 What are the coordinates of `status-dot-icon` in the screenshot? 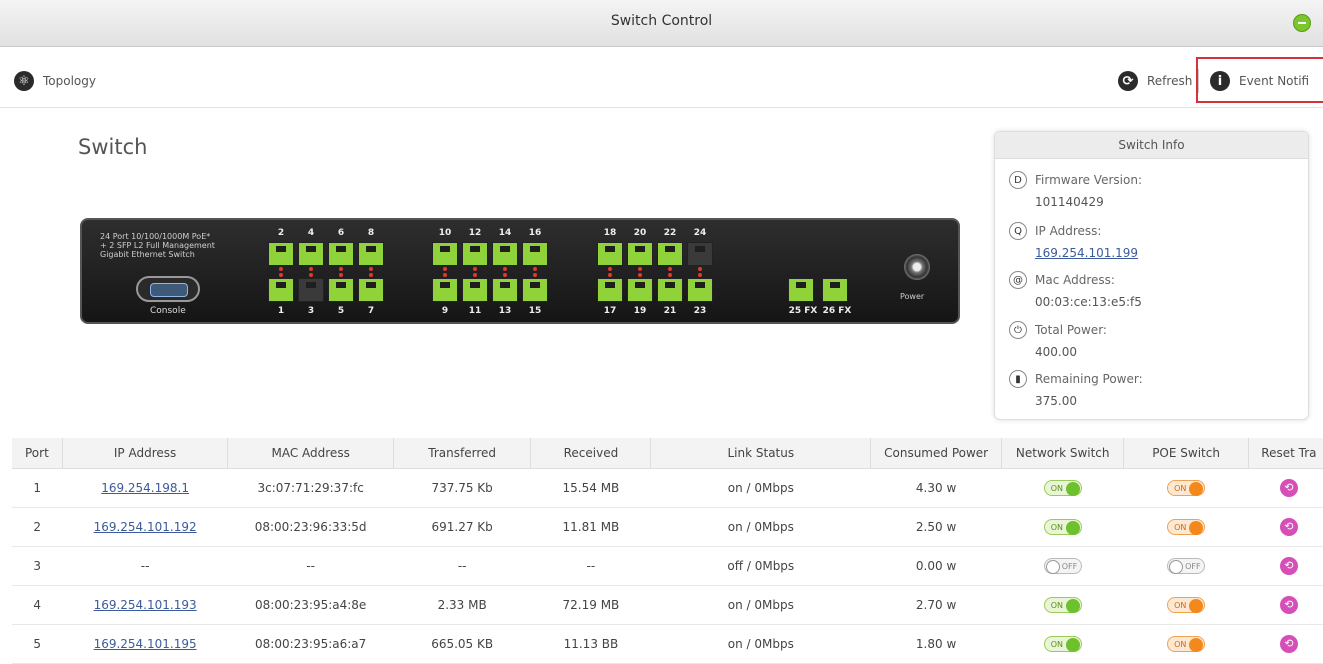 It's located at (1302, 23).